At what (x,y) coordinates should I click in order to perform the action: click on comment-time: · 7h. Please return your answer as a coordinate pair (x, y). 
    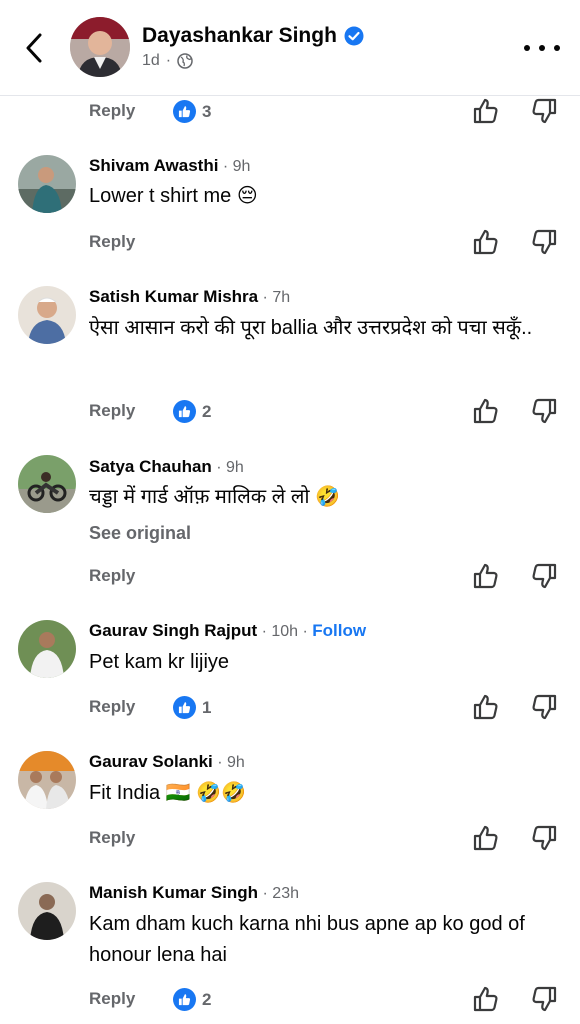
    Looking at the image, I should click on (274, 297).